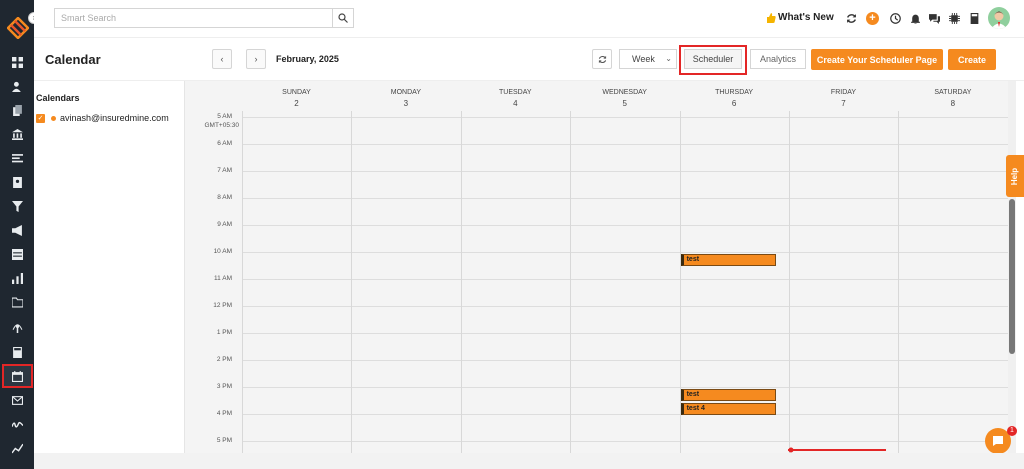  I want to click on time-label: 4 PM, so click(224, 413).